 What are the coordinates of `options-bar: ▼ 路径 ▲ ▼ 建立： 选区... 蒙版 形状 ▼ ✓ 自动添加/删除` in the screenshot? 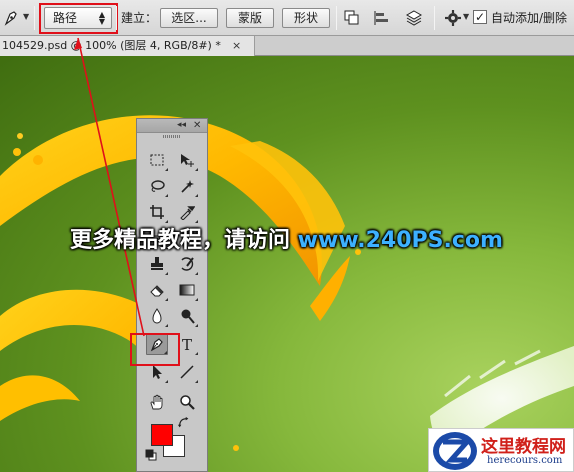 It's located at (287, 18).